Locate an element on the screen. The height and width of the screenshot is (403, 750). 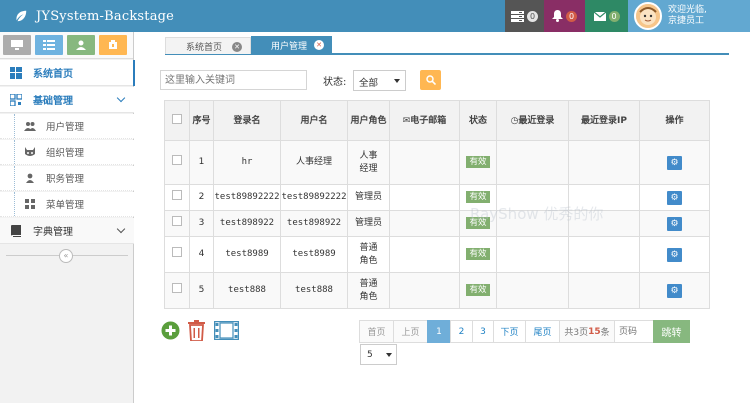
desktop-icon is located at coordinates (17, 45).